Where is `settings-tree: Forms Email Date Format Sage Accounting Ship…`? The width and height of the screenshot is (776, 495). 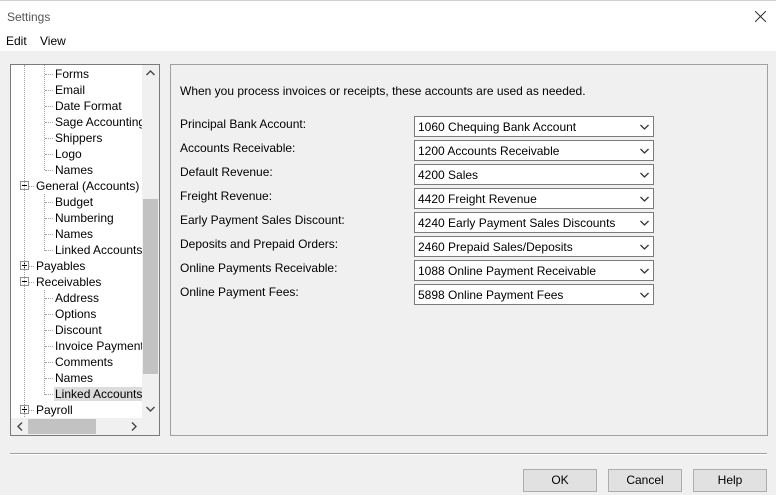 settings-tree: Forms Email Date Format Sage Accounting Ship… is located at coordinates (85, 250).